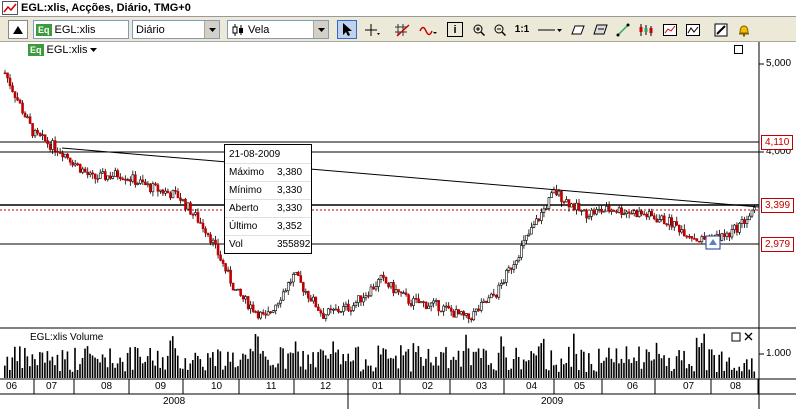  I want to click on eraser-all-button, so click(600, 29).